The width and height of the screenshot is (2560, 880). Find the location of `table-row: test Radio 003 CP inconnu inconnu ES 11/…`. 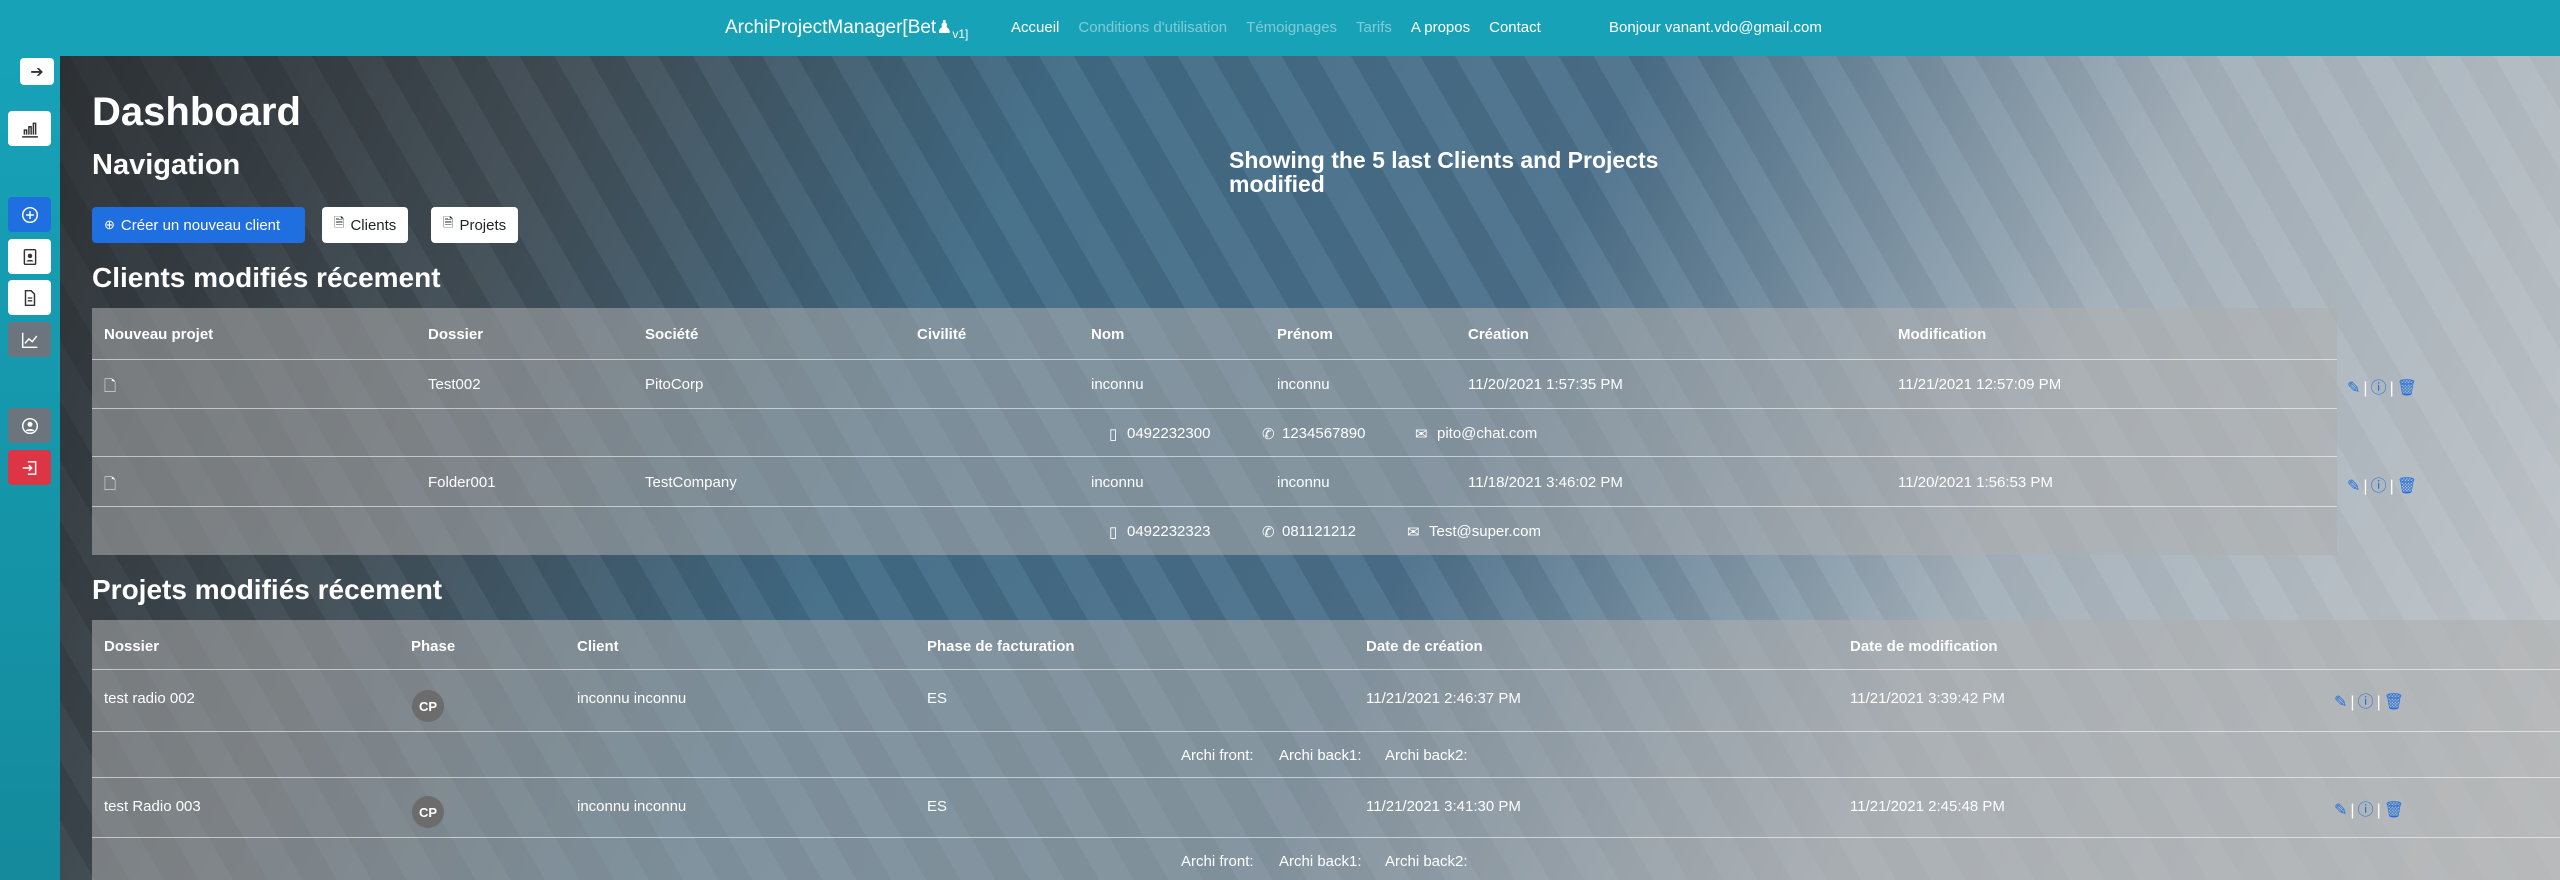

table-row: test Radio 003 CP inconnu inconnu ES 11/… is located at coordinates (1326, 808).